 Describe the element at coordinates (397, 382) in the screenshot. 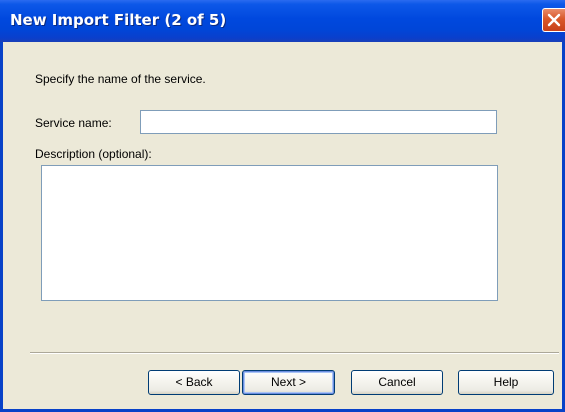

I see `cancel-button: Cancel` at that location.